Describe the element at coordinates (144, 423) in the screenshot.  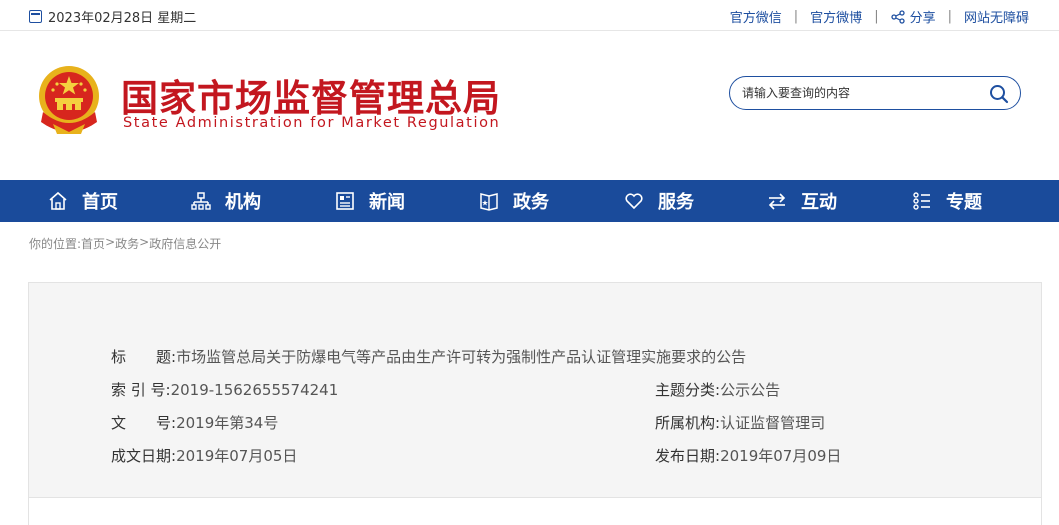
I see `doc-number-label: 文 号:` at that location.